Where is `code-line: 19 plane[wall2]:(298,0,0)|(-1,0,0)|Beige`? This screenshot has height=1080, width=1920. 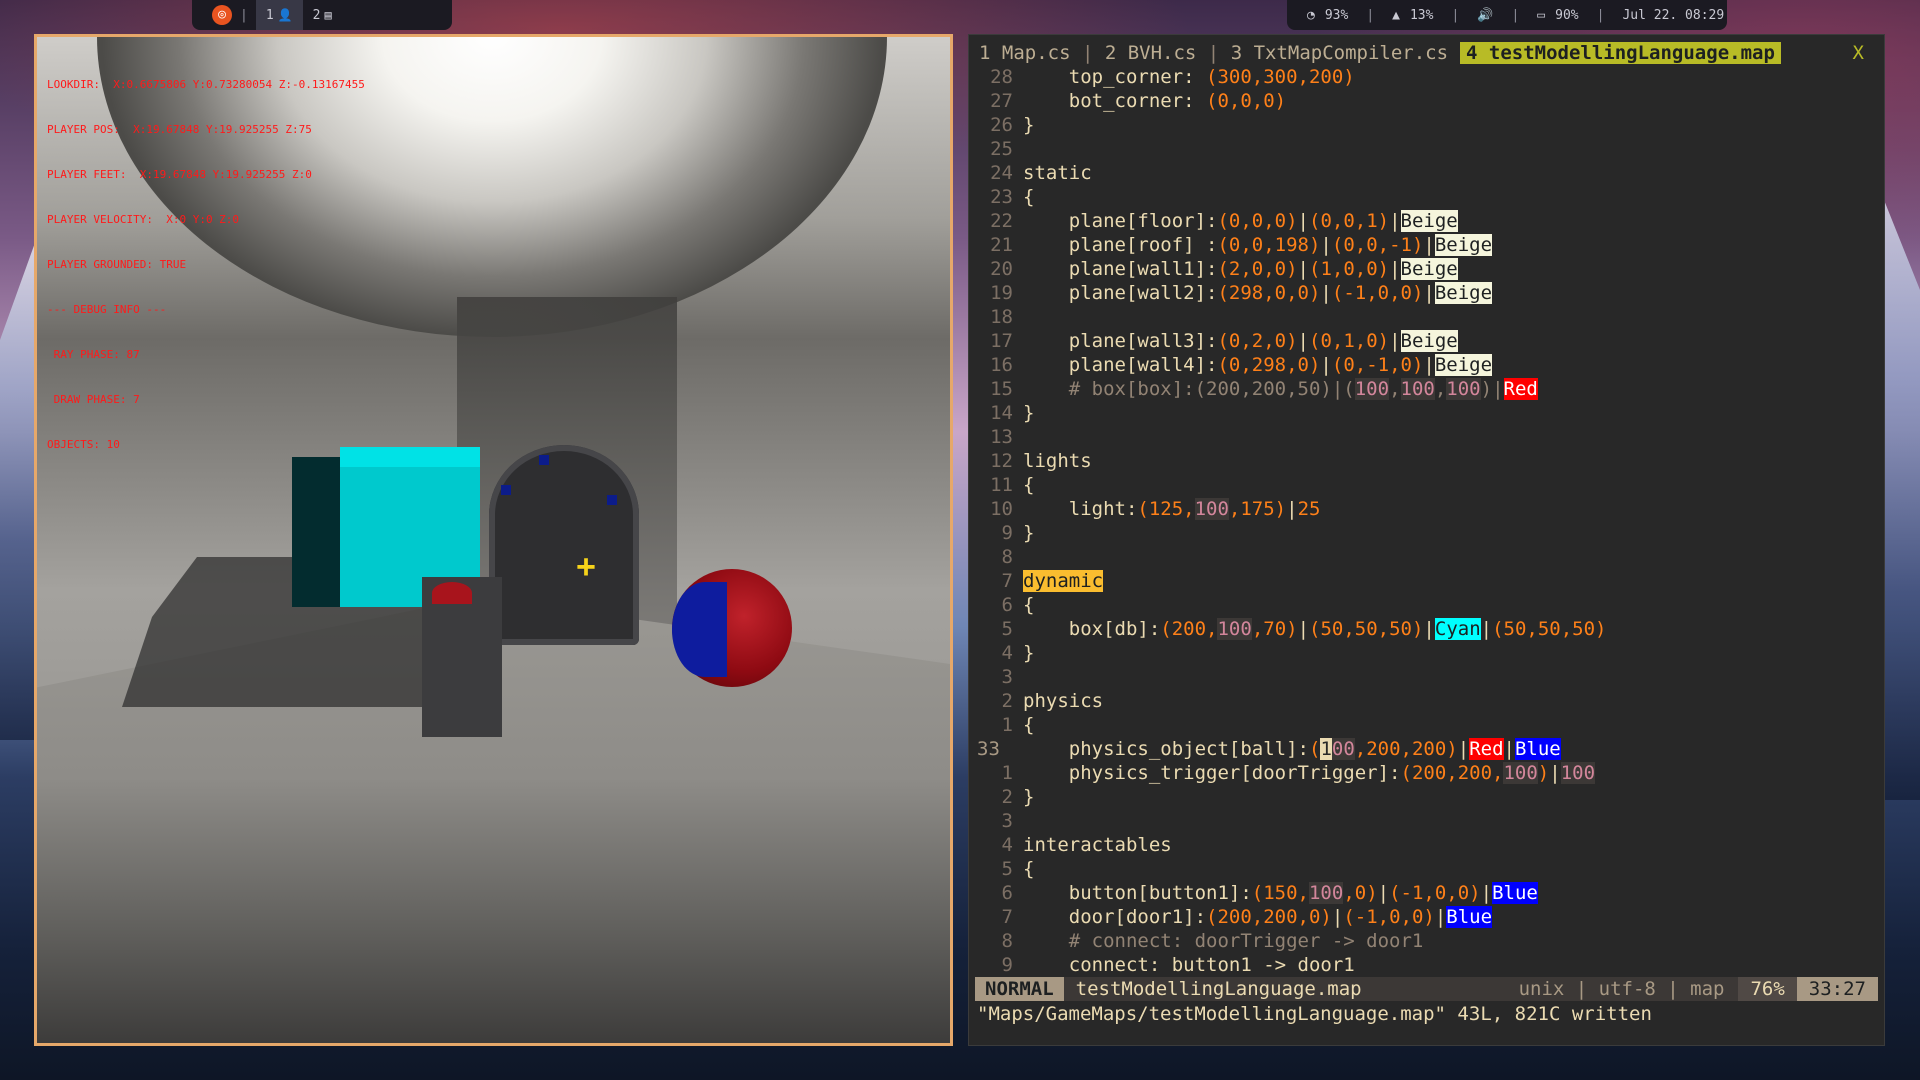 code-line: 19 plane[wall2]:(298,0,0)|(-1,0,0)|Beige is located at coordinates (1427, 293).